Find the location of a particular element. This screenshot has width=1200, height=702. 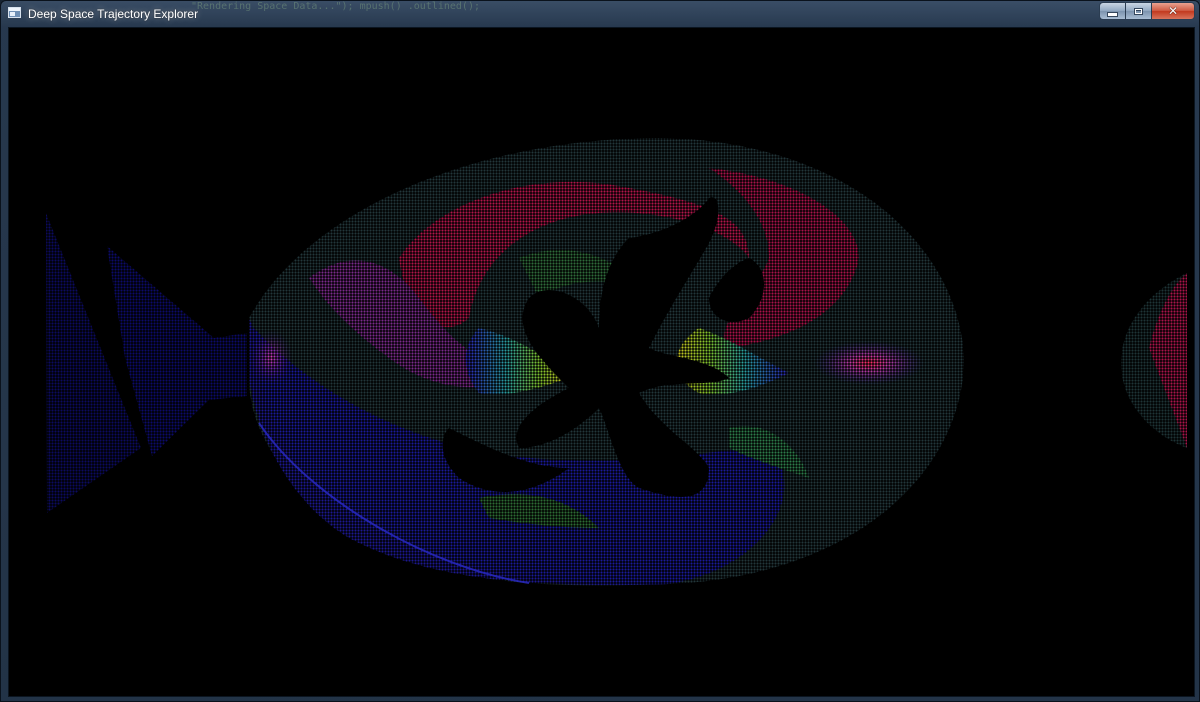

caption-buttons: ✕ is located at coordinates (1147, 11).